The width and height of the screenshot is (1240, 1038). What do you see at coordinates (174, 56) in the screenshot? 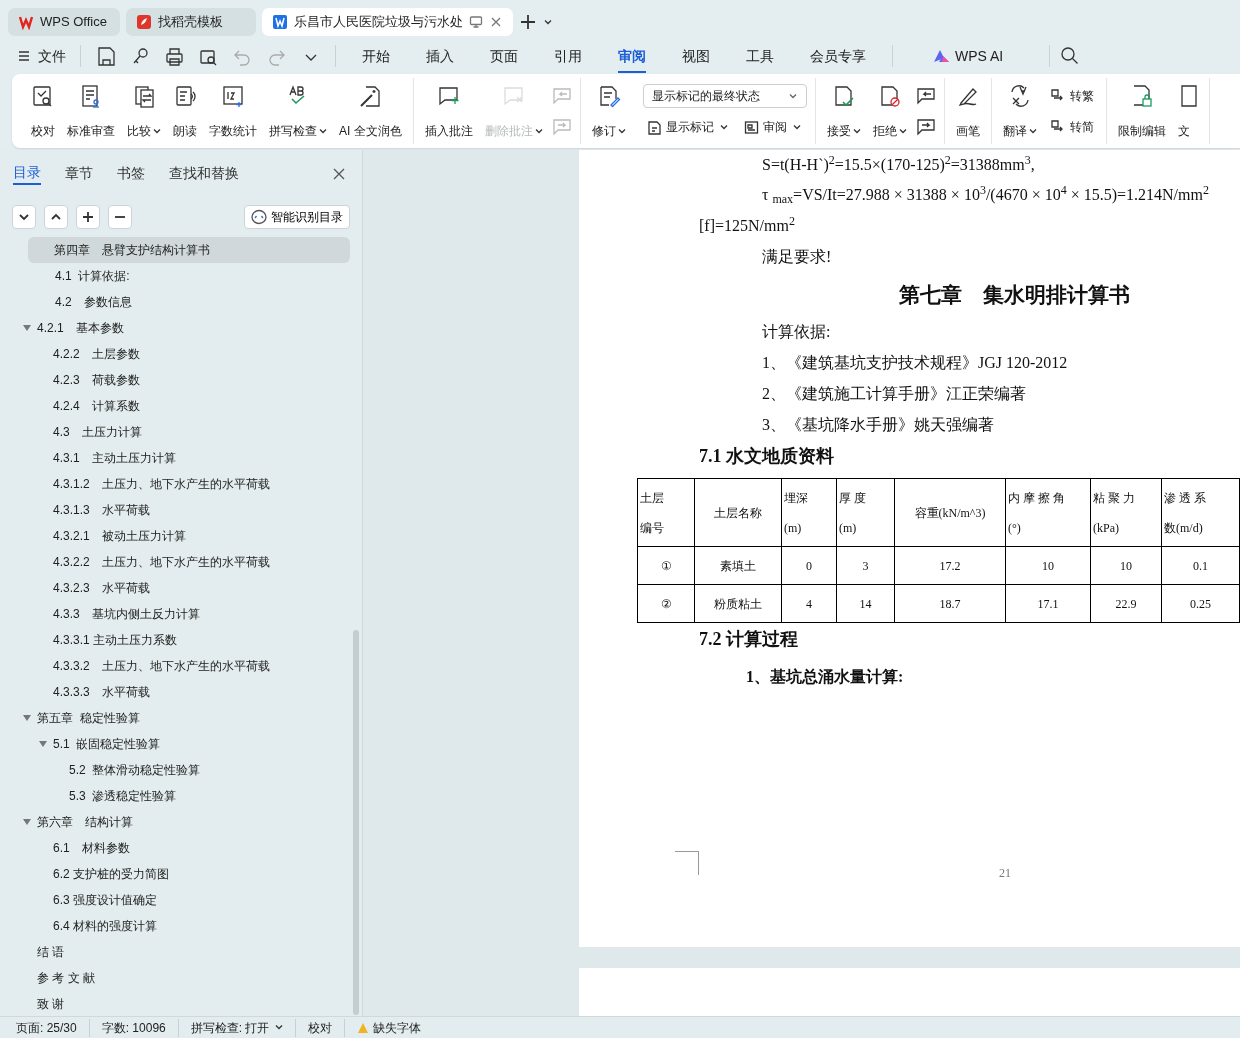
I see `print-icon` at bounding box center [174, 56].